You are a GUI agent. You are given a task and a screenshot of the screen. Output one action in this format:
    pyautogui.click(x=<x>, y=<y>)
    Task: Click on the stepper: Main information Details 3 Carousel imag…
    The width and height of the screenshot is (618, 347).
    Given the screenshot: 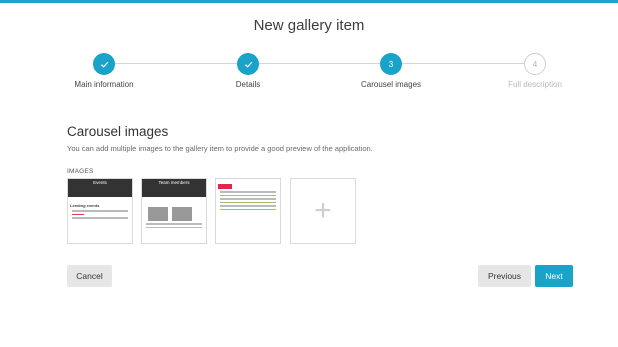 What is the action you would take?
    pyautogui.click(x=309, y=72)
    